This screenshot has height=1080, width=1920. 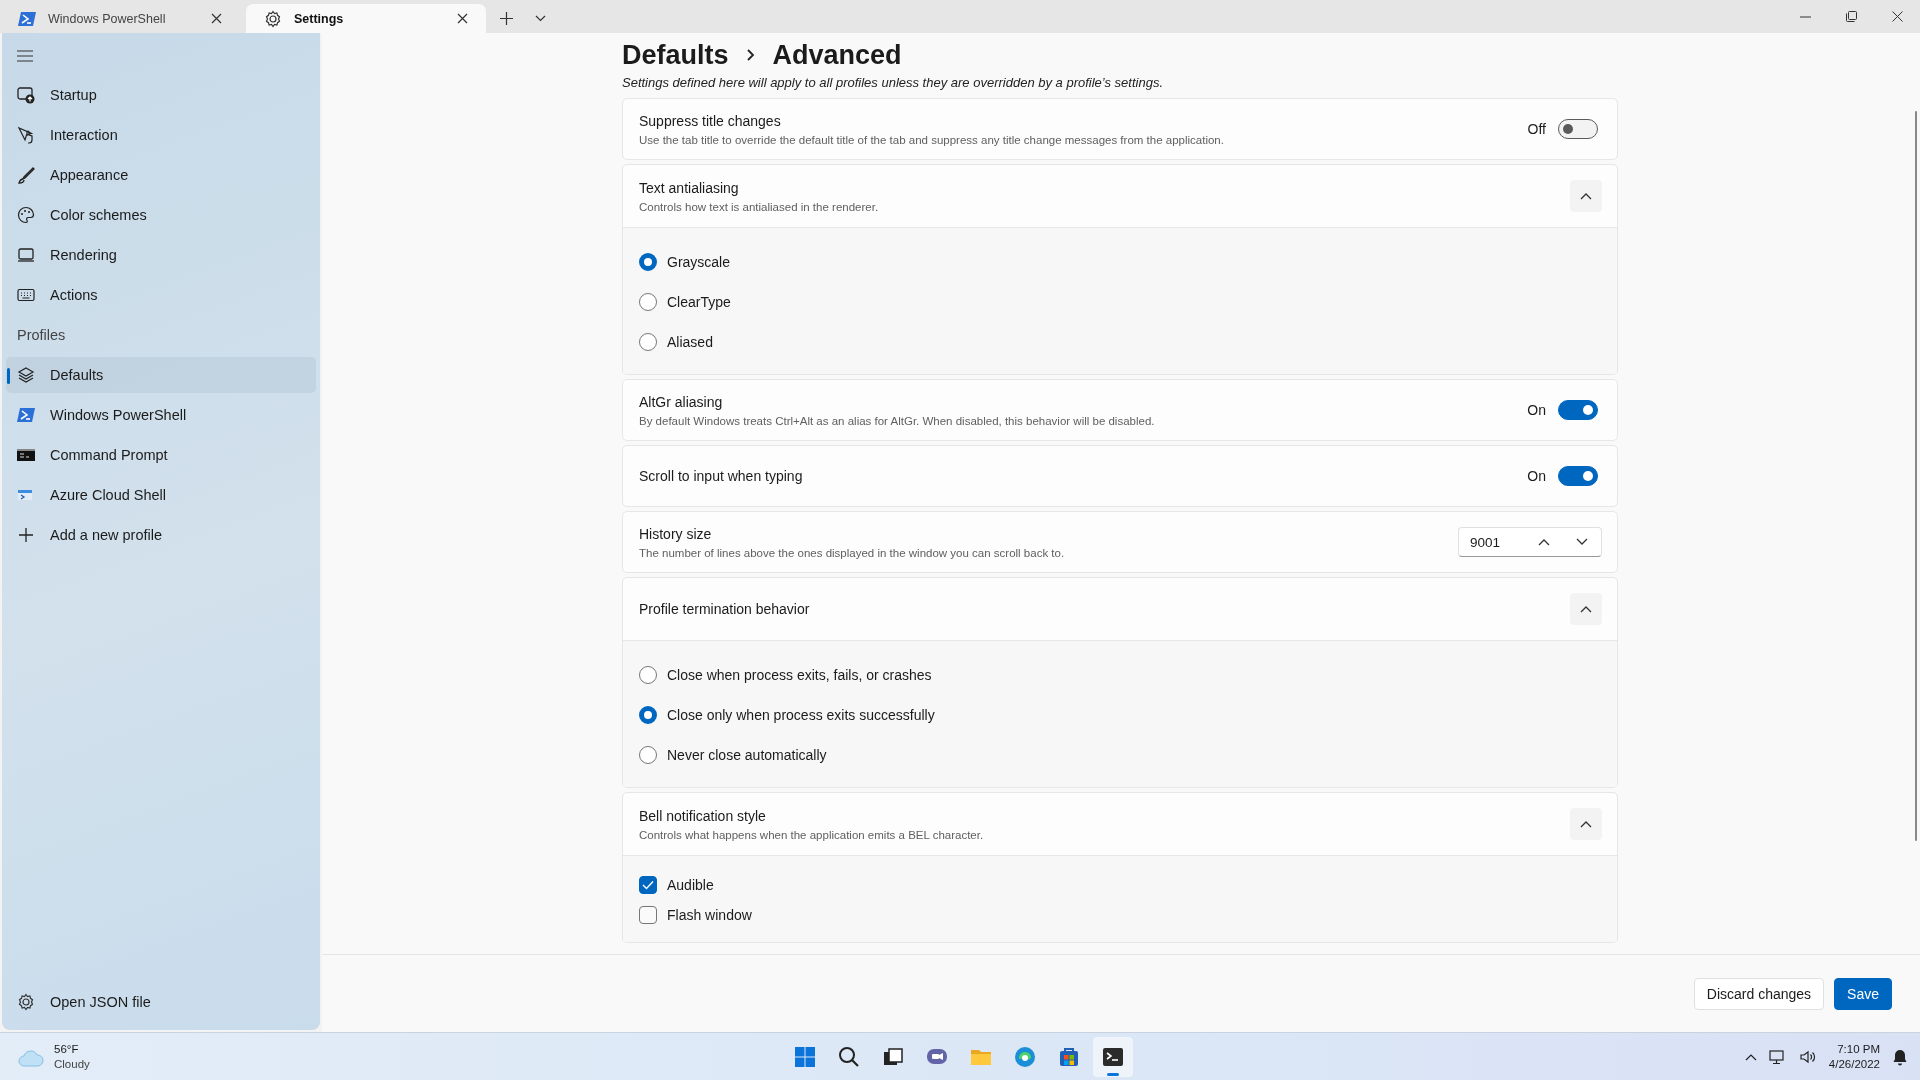 What do you see at coordinates (161, 535) in the screenshot?
I see `nav-item: Add a new profile` at bounding box center [161, 535].